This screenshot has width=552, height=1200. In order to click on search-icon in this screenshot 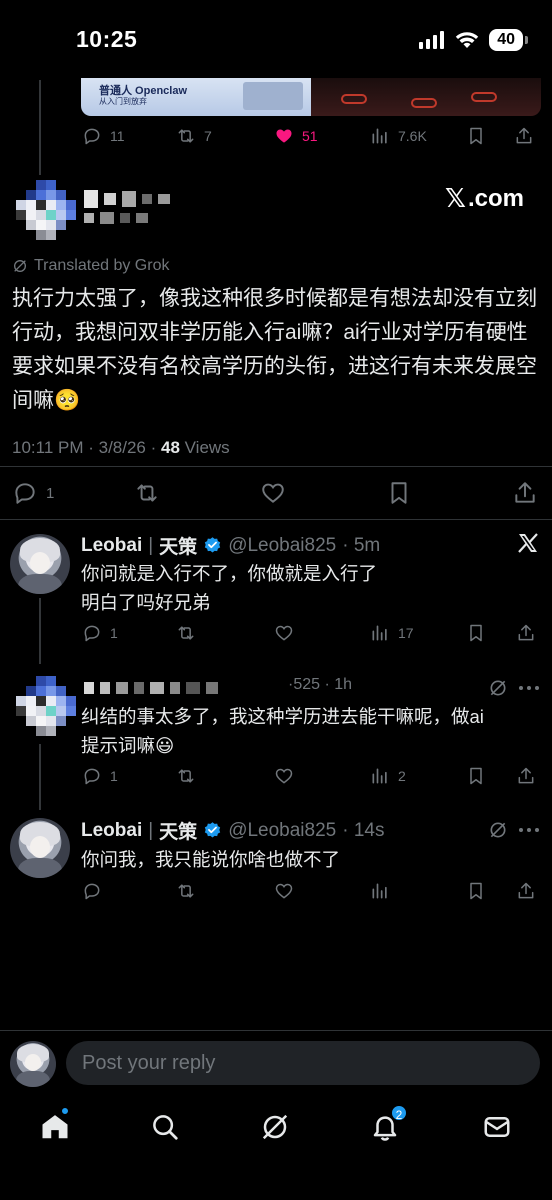, I will do `click(165, 1127)`.